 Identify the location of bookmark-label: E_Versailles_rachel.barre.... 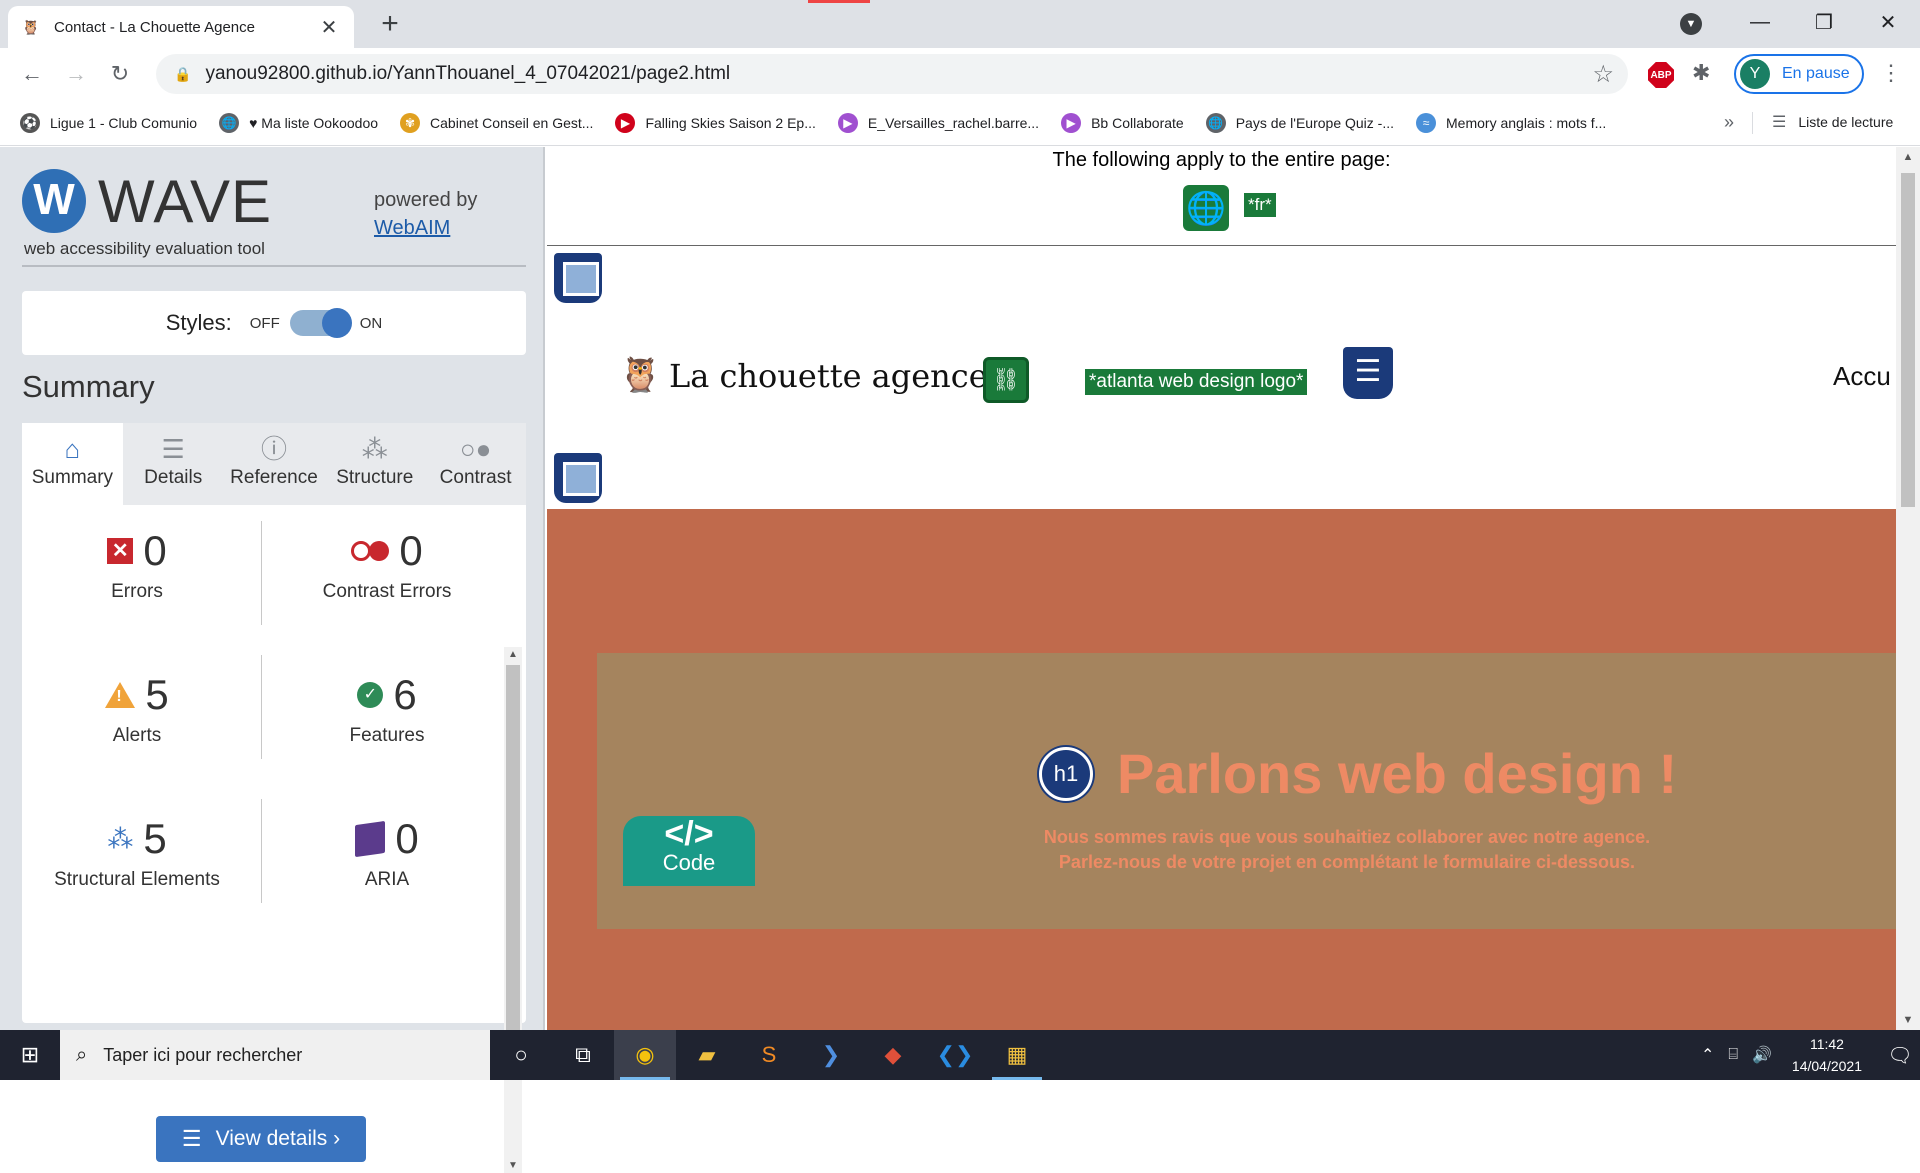
(953, 122).